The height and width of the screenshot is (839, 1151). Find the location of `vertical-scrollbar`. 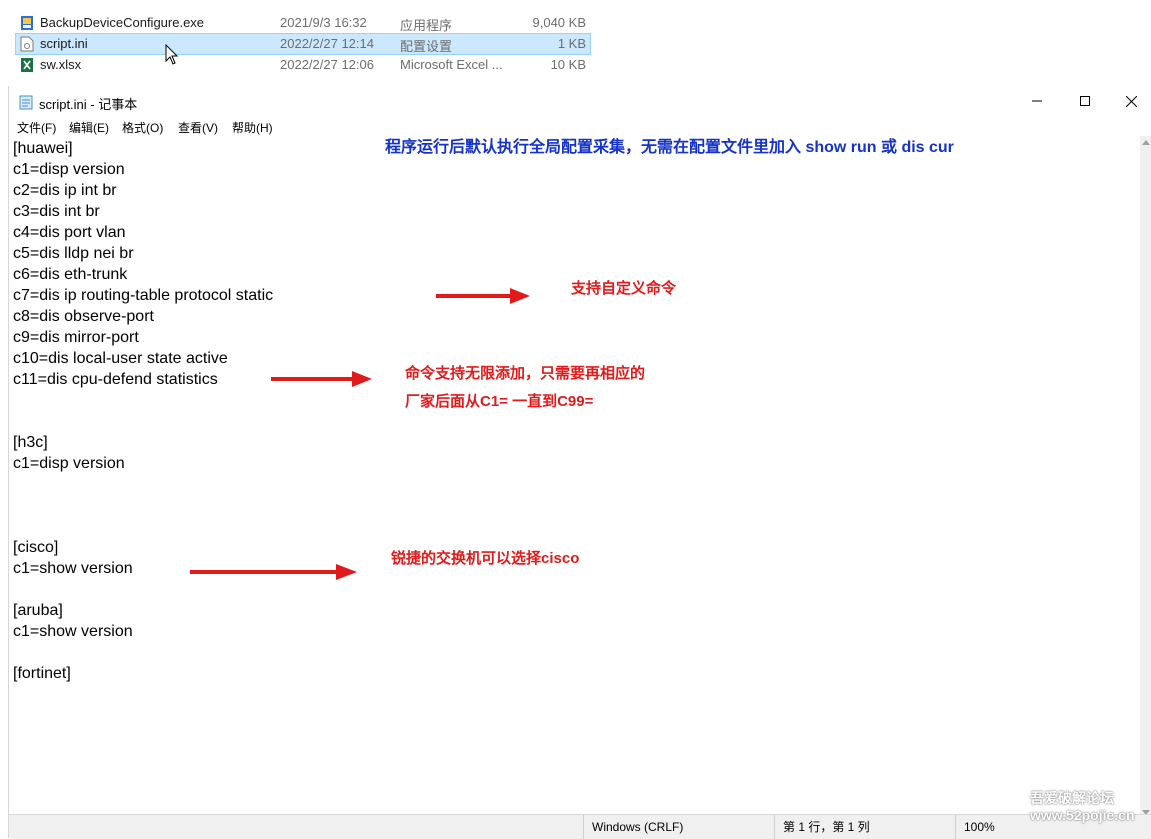

vertical-scrollbar is located at coordinates (1145, 477).